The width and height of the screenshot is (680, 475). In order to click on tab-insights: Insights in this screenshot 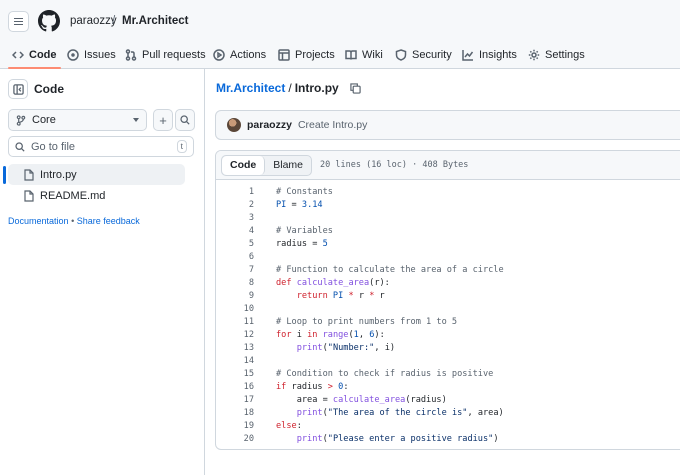, I will do `click(489, 54)`.